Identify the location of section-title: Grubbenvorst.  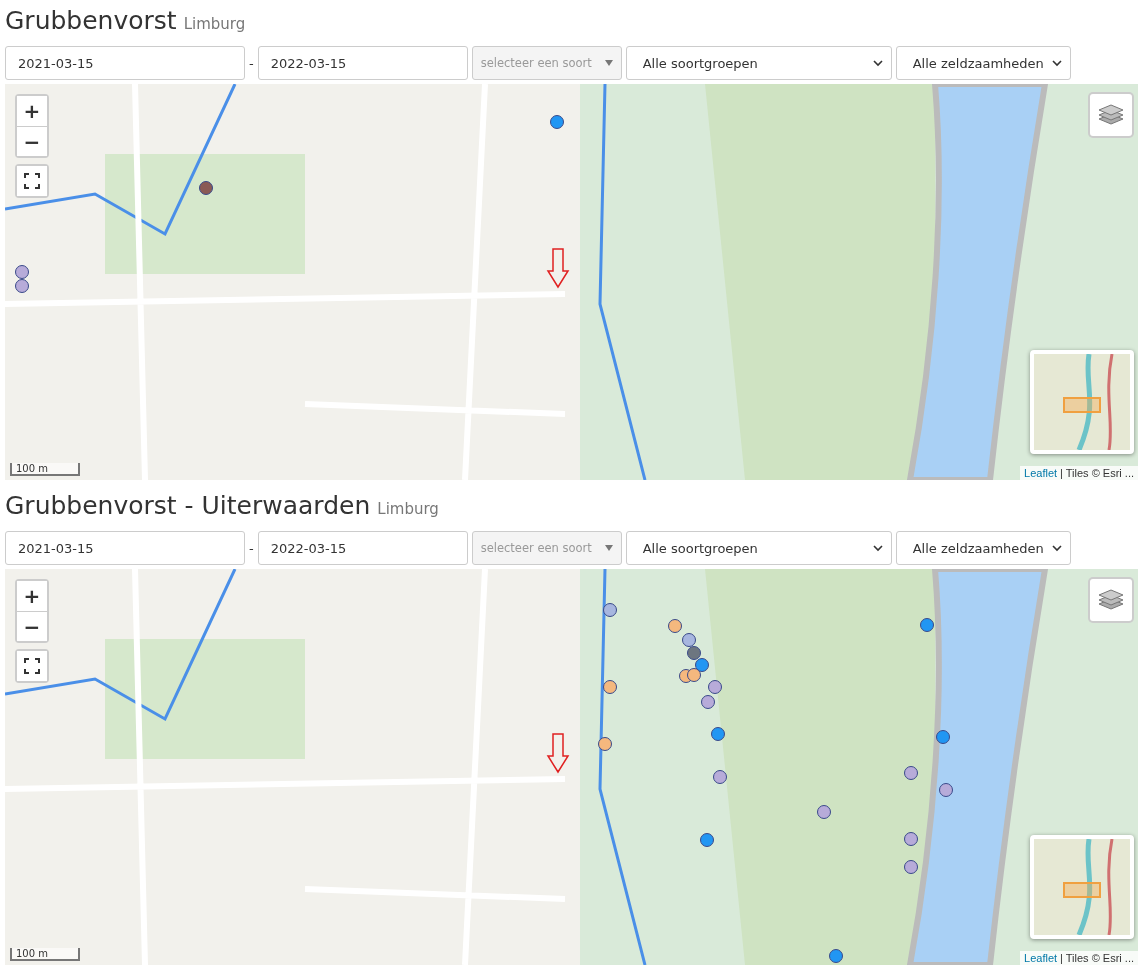
(91, 20).